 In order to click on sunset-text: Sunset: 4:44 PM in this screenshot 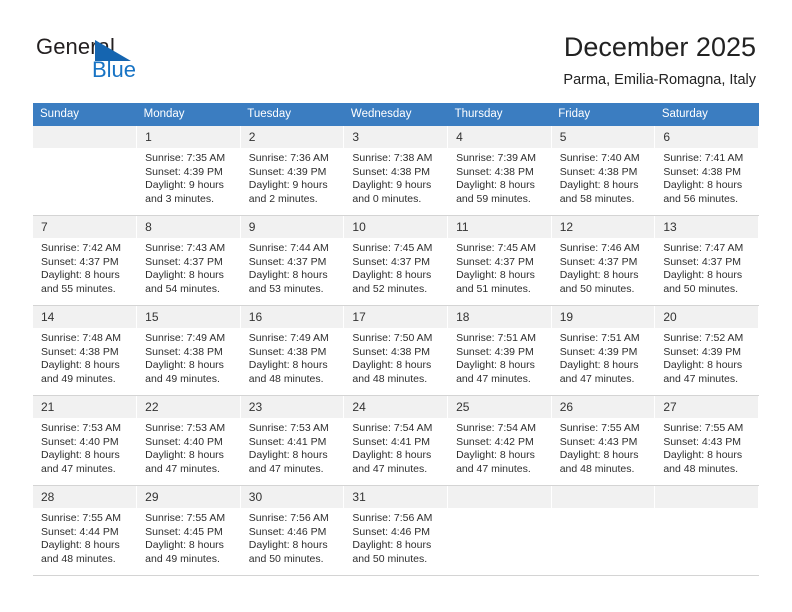, I will do `click(80, 531)`.